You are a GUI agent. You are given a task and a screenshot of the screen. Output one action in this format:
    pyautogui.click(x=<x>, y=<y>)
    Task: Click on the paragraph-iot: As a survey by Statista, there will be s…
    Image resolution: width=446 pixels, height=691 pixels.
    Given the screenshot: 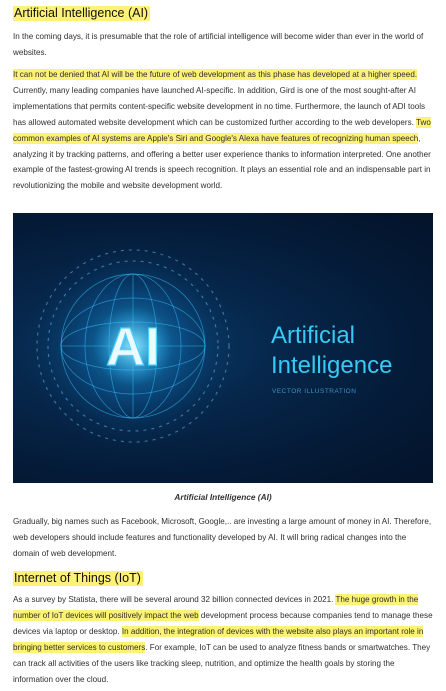 What is the action you would take?
    pyautogui.click(x=223, y=639)
    